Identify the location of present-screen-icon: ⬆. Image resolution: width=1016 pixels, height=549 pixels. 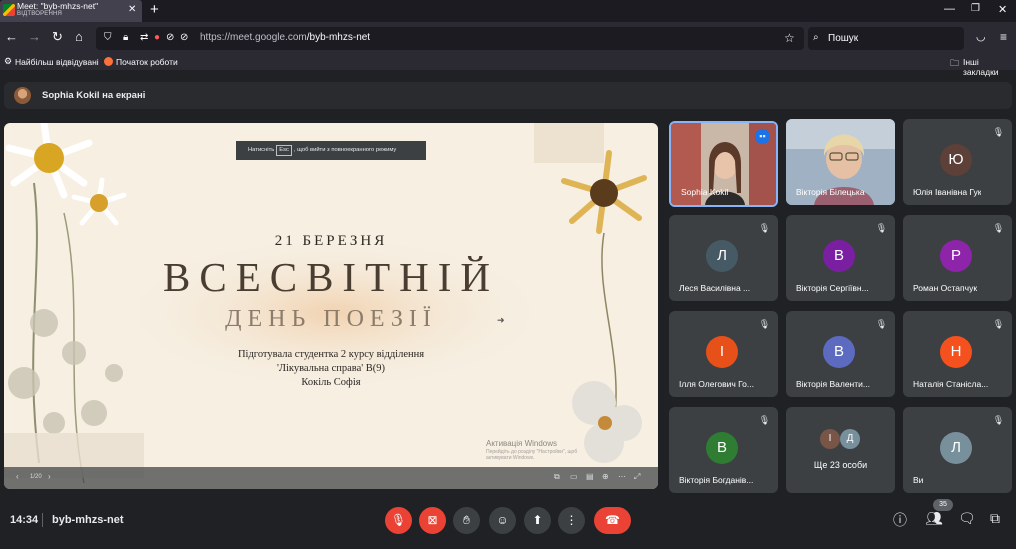
(537, 520).